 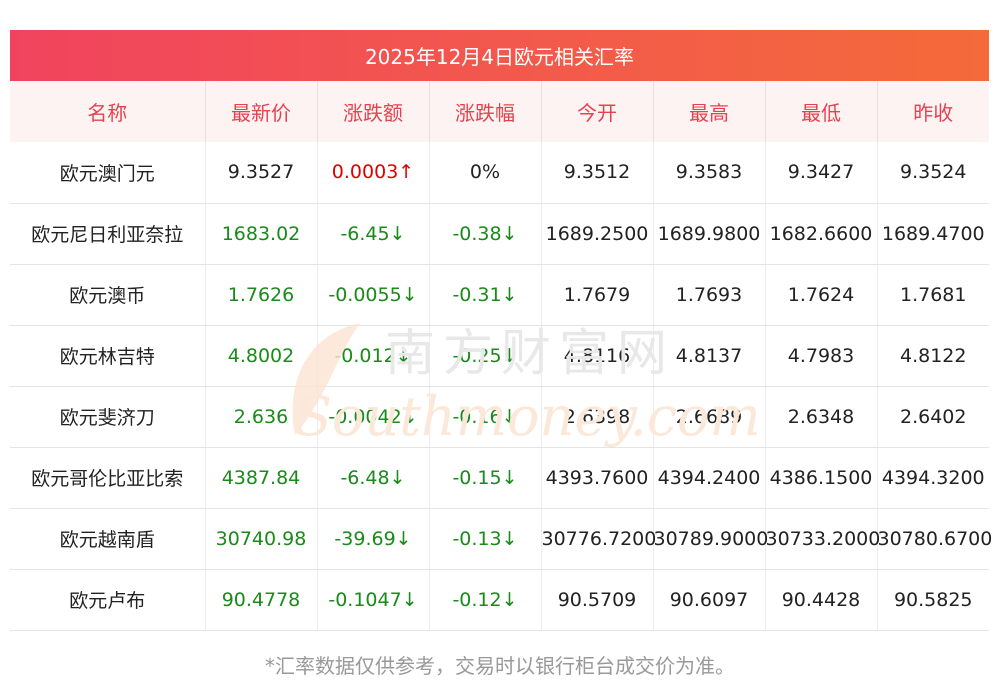 I want to click on disclaimer: *汇率数据仅供参考，交易时以银行柜台成交价为准。, so click(x=500, y=666).